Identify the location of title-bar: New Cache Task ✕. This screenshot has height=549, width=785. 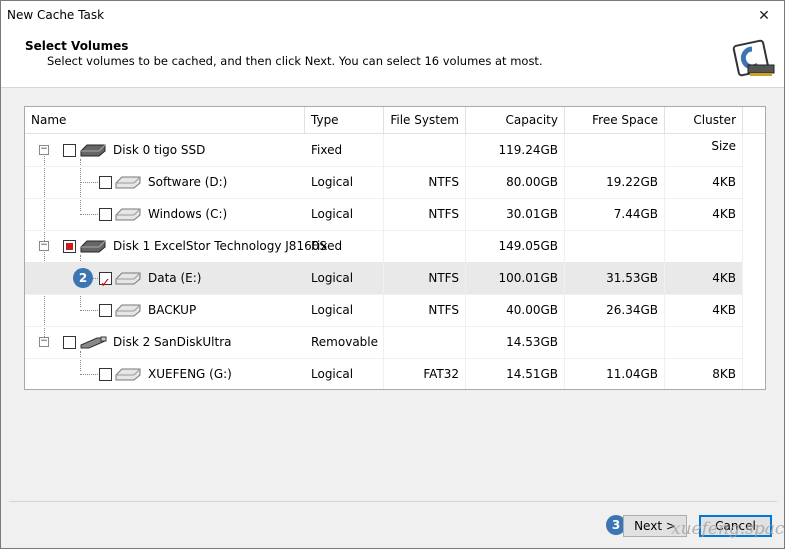
(392, 16).